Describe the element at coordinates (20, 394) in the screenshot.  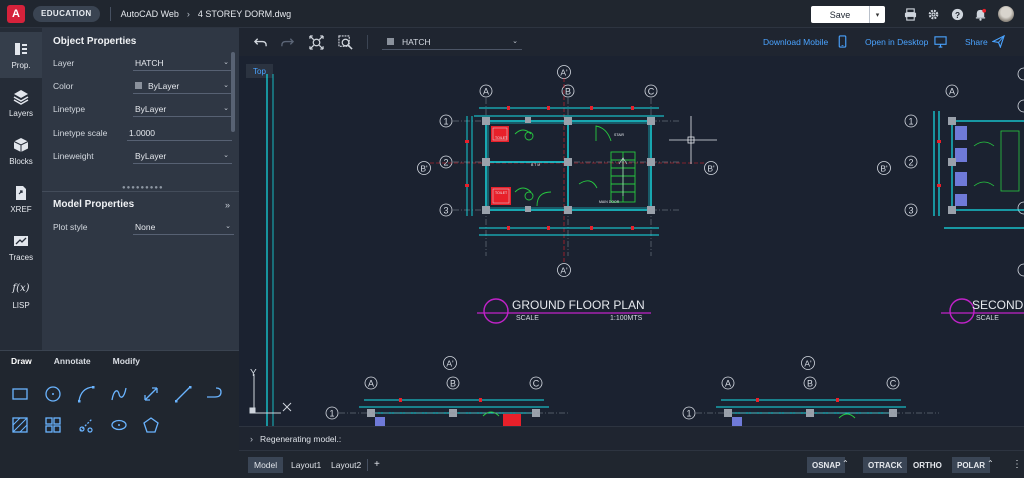
I see `rectangle-tool-icon` at that location.